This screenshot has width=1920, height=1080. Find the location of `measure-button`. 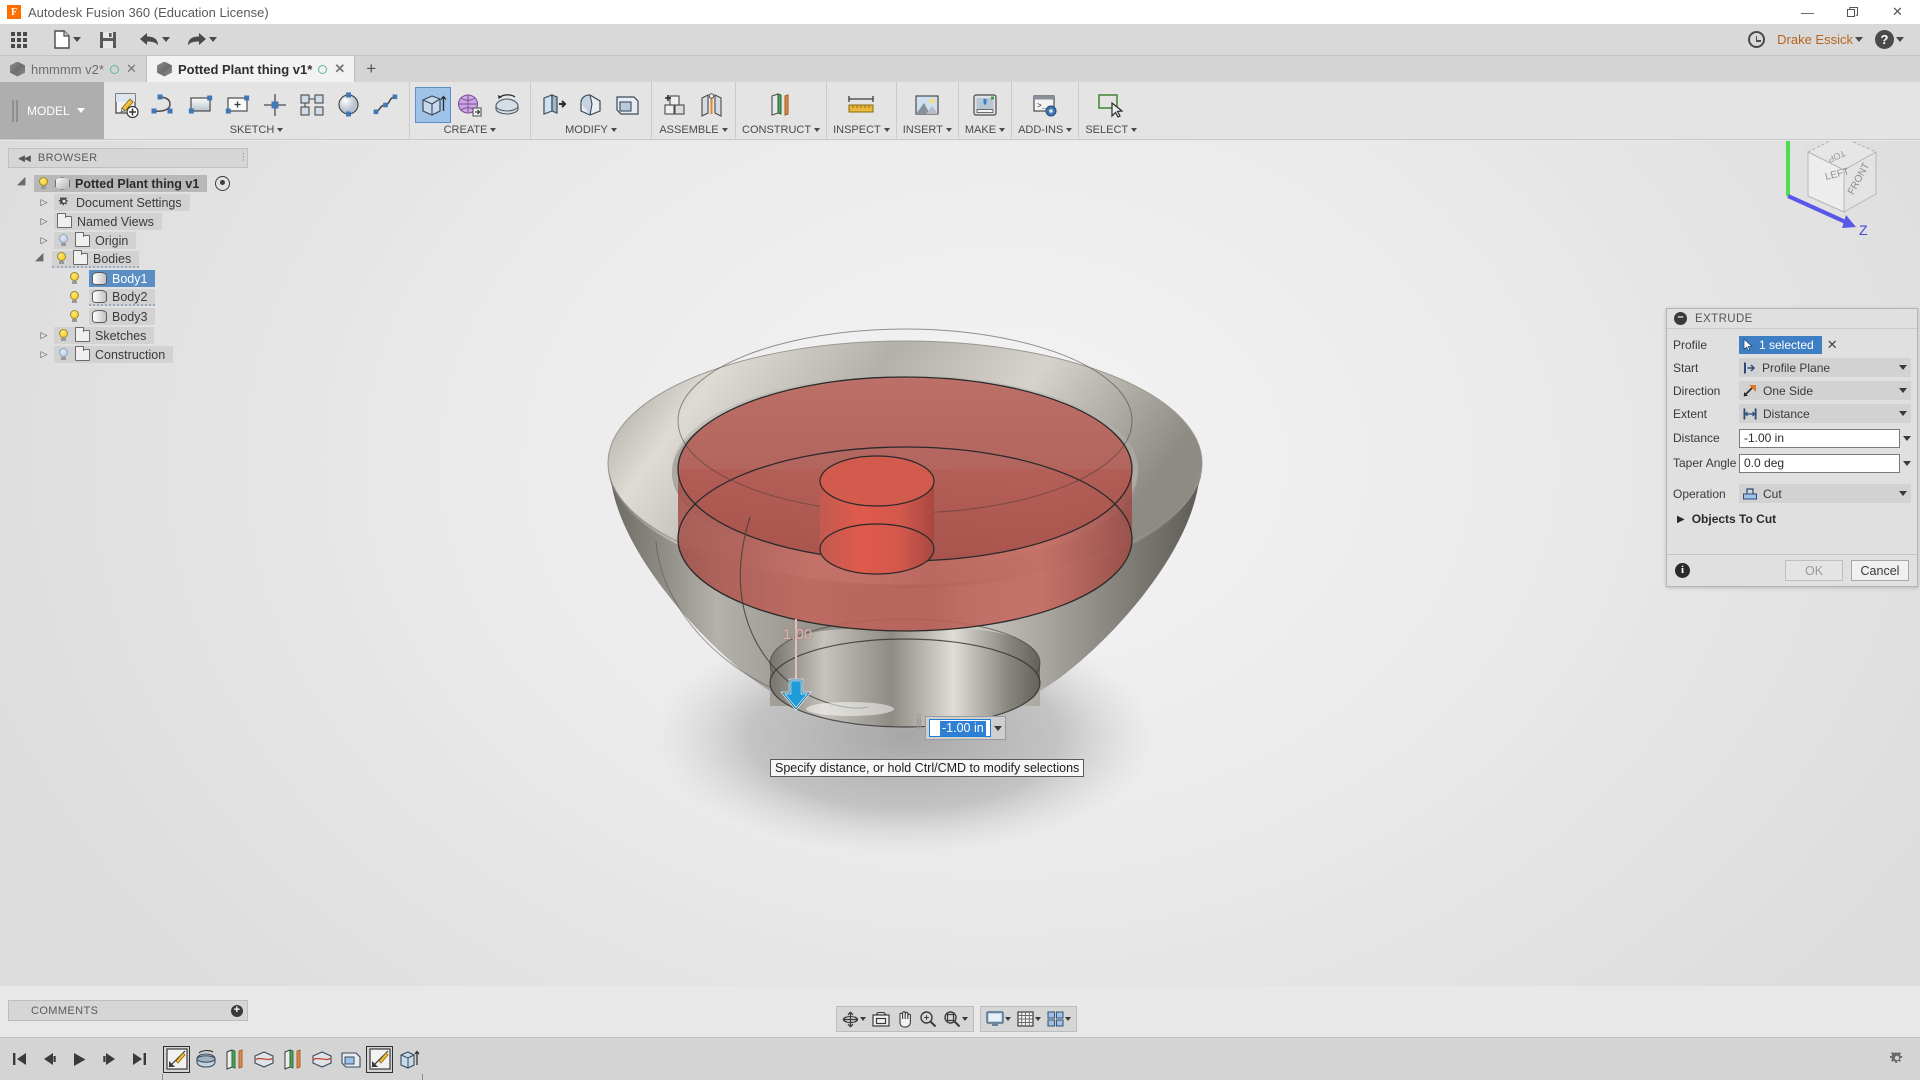

measure-button is located at coordinates (861, 105).